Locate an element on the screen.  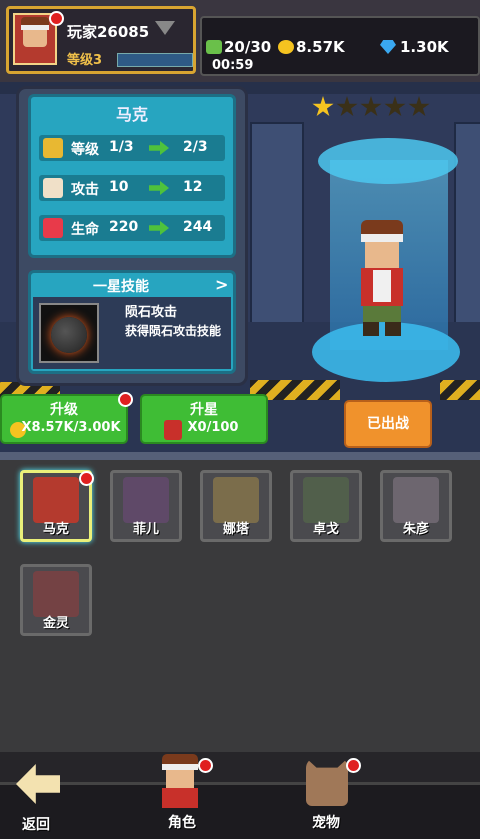
energy-timer: 00:59 is located at coordinates (233, 65).